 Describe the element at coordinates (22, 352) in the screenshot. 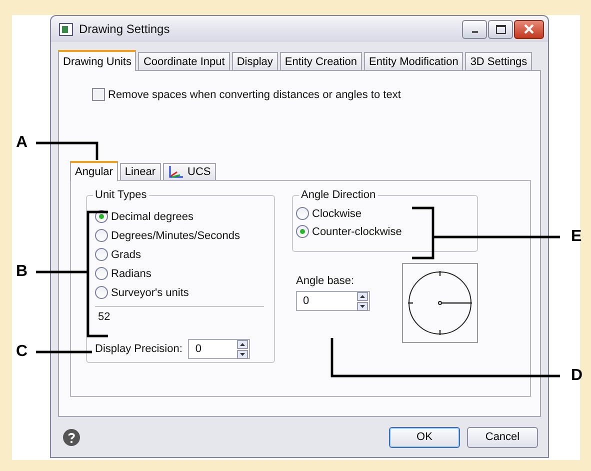

I see `callout-label: C` at that location.